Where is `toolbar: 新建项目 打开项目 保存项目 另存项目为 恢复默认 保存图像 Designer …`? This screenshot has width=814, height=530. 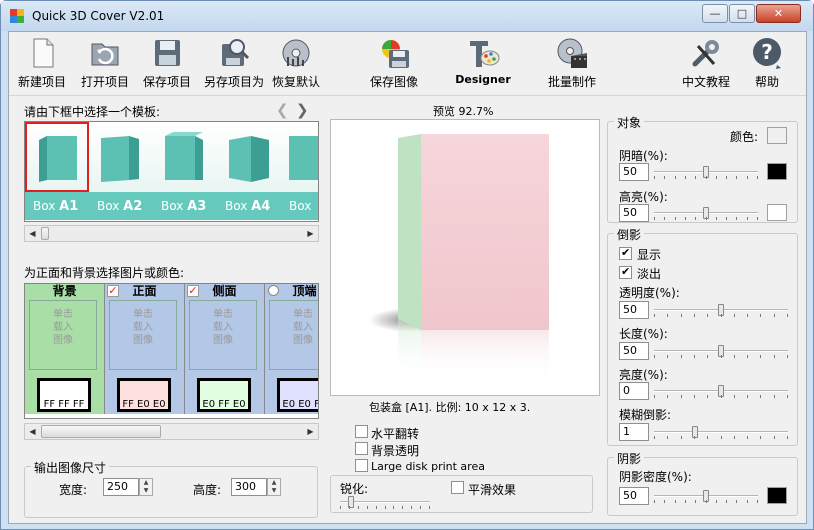 toolbar: 新建项目 打开项目 保存项目 另存项目为 恢复默认 保存图像 Designer … is located at coordinates (407, 64).